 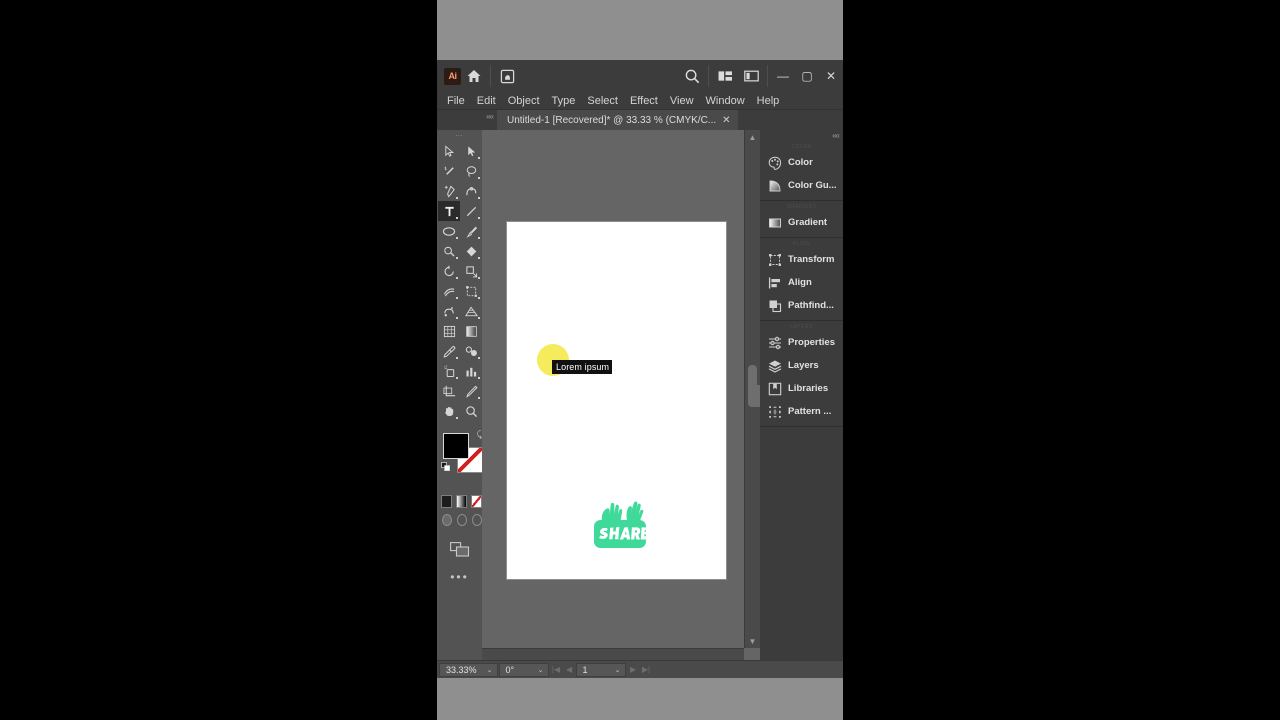 What do you see at coordinates (461, 501) in the screenshot?
I see `gradient-button` at bounding box center [461, 501].